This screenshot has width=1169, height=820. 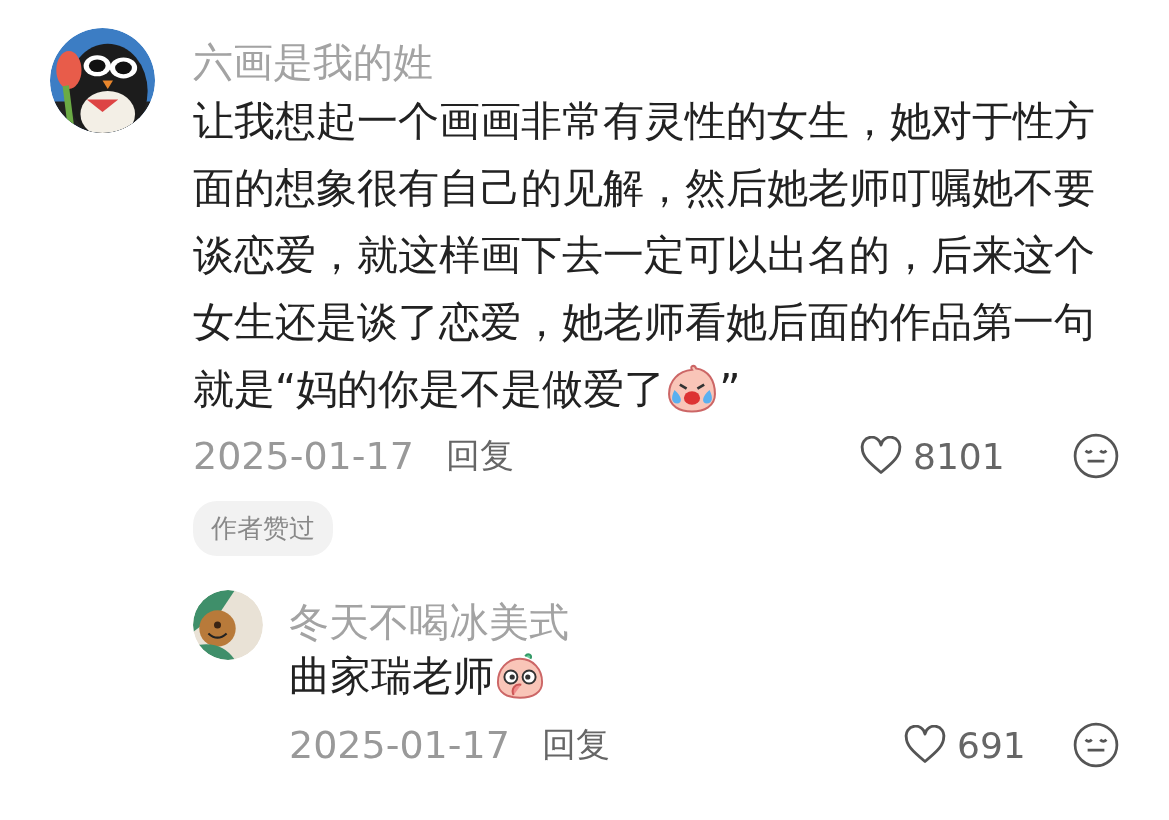 What do you see at coordinates (992, 745) in the screenshot?
I see `like-count: 691` at bounding box center [992, 745].